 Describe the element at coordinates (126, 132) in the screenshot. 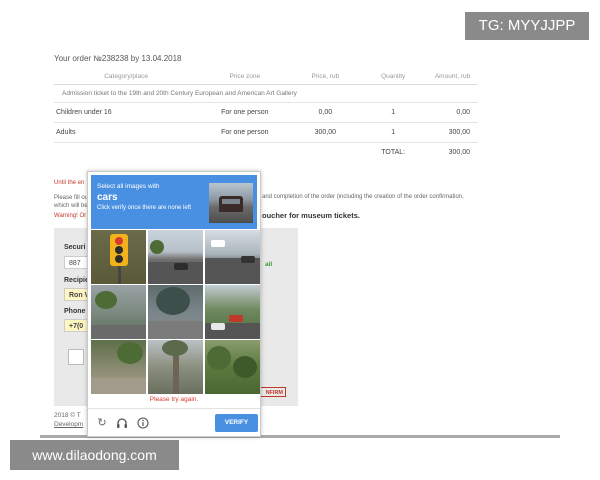

I see `row-category: Adults` at that location.